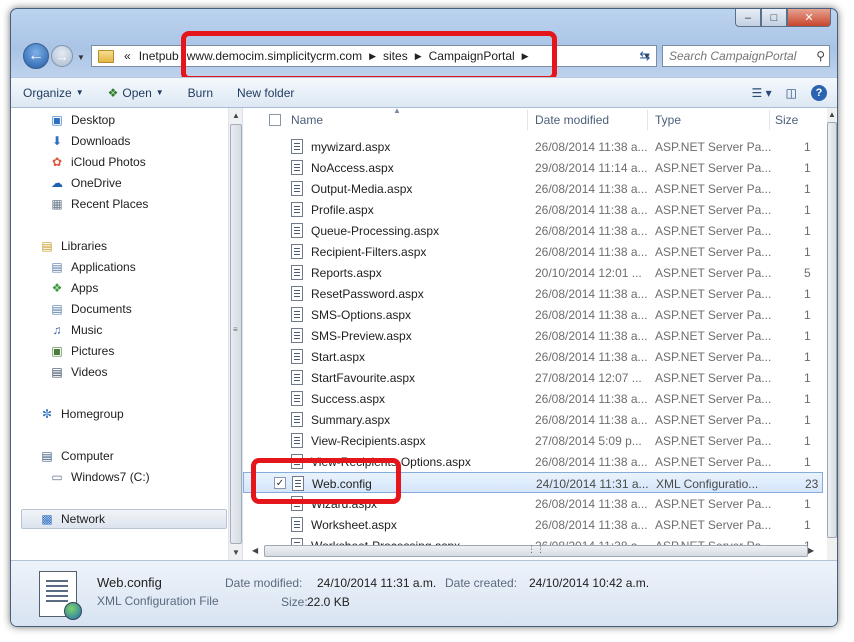 The height and width of the screenshot is (642, 854). I want to click on breadcrumb-campaignportal: CampaignPortal, so click(472, 56).